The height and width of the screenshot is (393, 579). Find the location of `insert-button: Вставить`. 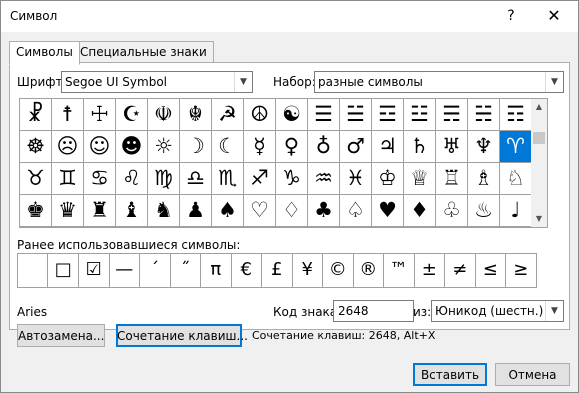

insert-button: Вставить is located at coordinates (450, 374).